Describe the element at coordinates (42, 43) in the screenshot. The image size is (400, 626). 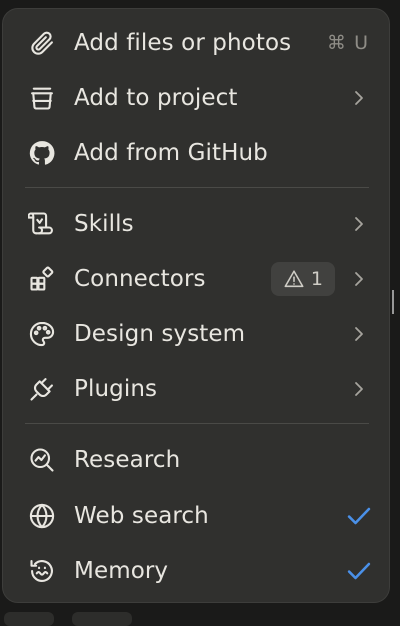
I see `paperclip-icon` at that location.